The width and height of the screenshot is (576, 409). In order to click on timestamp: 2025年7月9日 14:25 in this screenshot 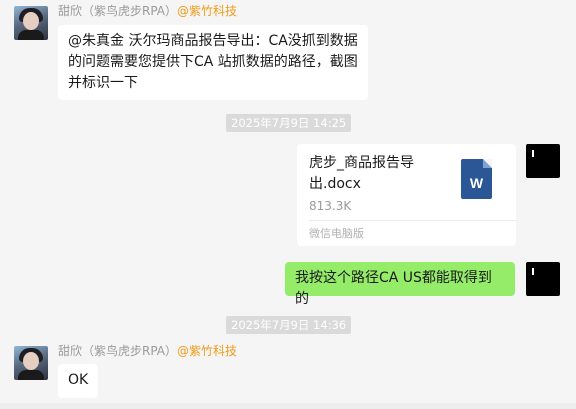, I will do `click(289, 123)`.